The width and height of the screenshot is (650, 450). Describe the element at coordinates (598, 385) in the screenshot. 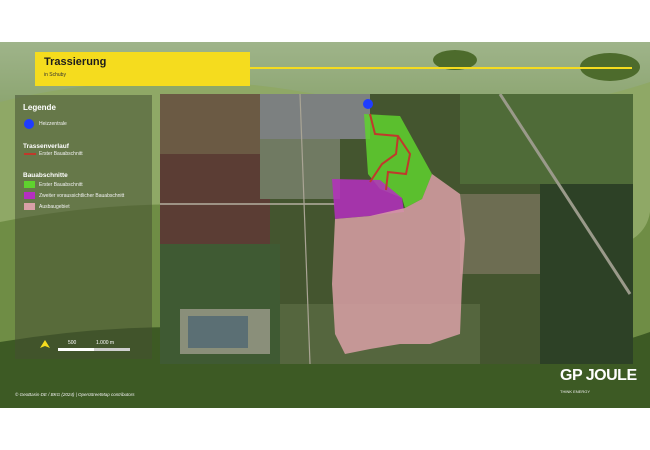

I see `company-logo: GP JOULE THINK ENERGY` at that location.